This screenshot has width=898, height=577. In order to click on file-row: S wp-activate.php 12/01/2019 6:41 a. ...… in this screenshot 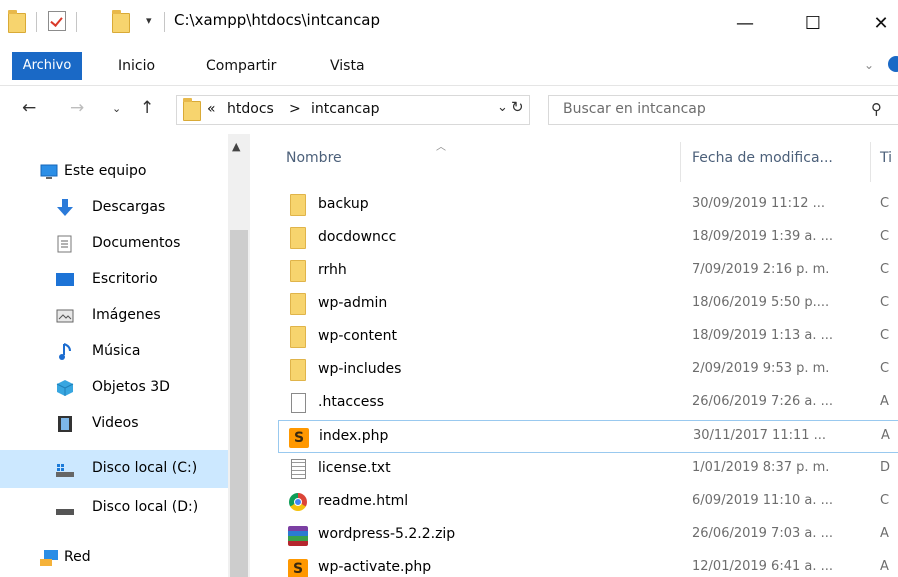, I will do `click(588, 564)`.